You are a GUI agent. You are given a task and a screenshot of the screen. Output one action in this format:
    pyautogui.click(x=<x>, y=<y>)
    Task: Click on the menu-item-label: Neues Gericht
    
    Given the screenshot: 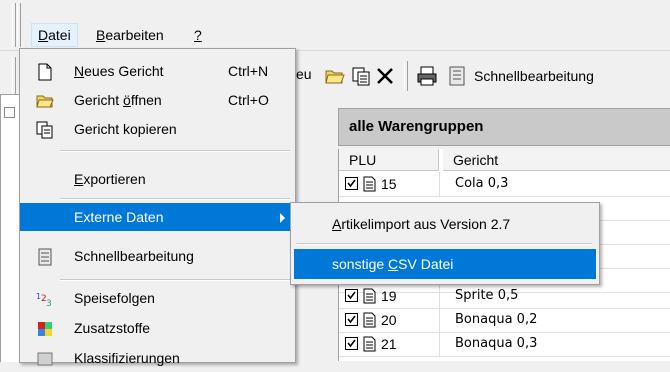 What is the action you would take?
    pyautogui.click(x=119, y=71)
    